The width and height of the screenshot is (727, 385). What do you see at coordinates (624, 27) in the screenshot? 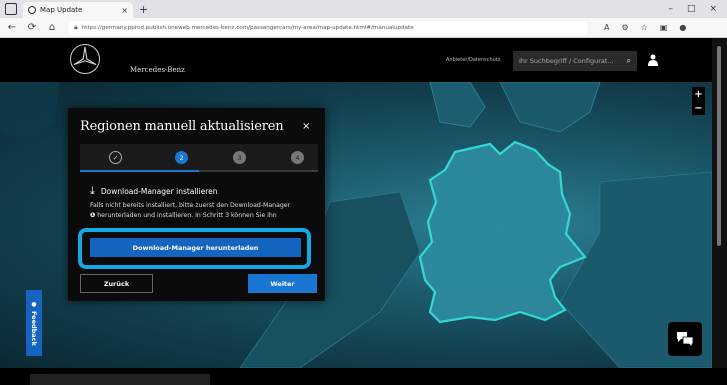
I see `extensions-icon: ⚙` at bounding box center [624, 27].